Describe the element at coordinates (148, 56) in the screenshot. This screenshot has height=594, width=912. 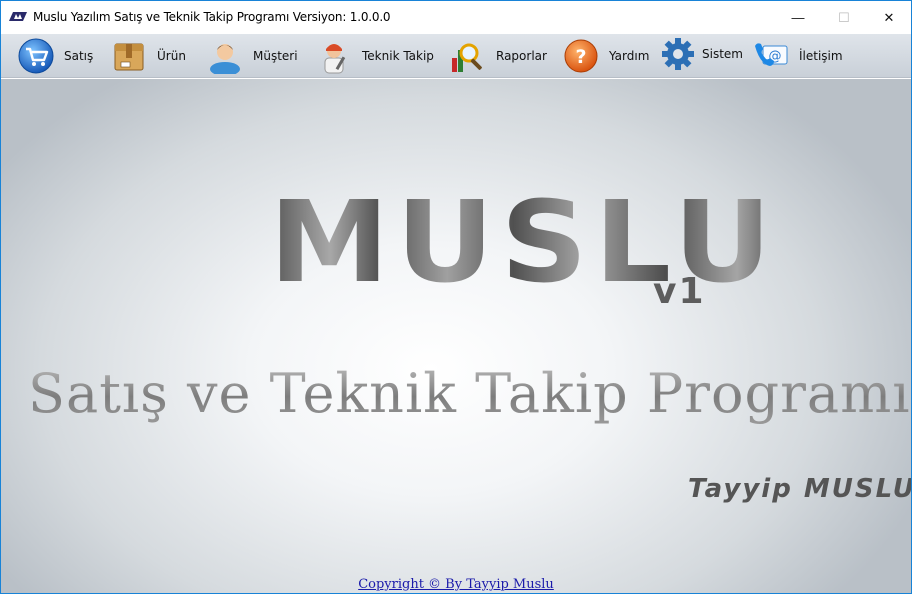
I see `toolbar-item-urun: Ürün` at that location.